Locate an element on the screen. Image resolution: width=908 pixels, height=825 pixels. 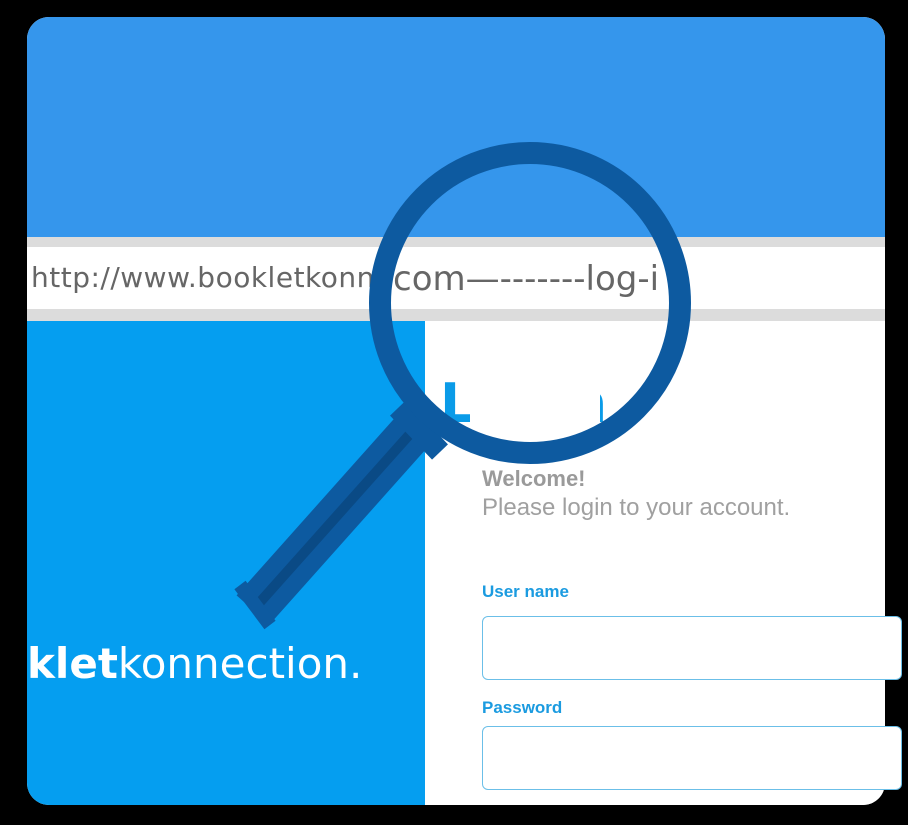
username-label: User name is located at coordinates (525, 591).